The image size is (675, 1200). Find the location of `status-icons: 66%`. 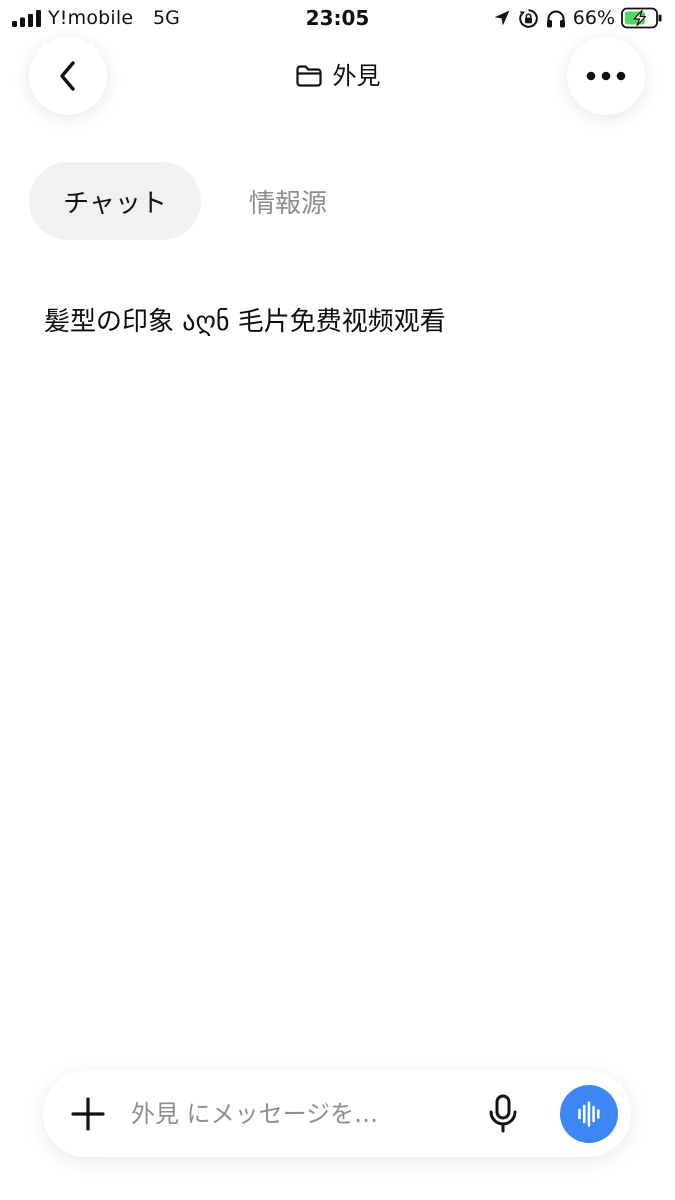

status-icons: 66% is located at coordinates (578, 18).